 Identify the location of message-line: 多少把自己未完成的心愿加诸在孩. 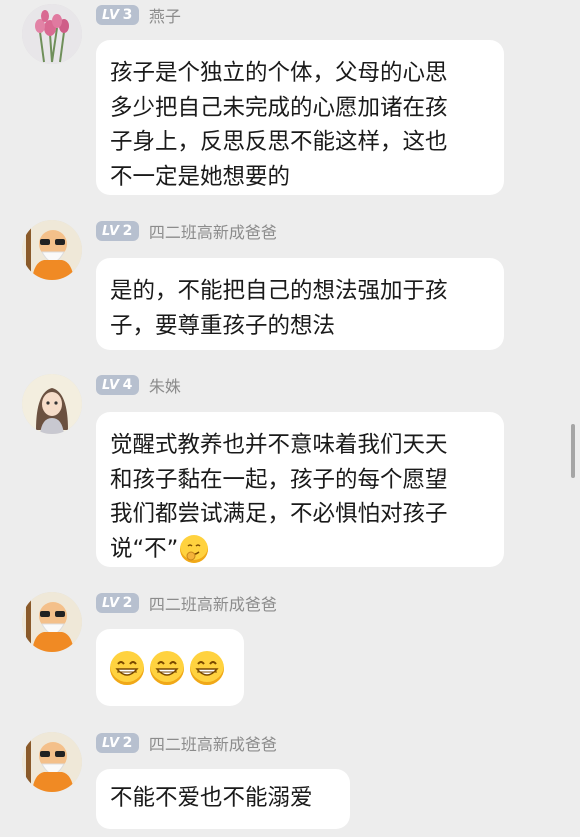
(279, 107).